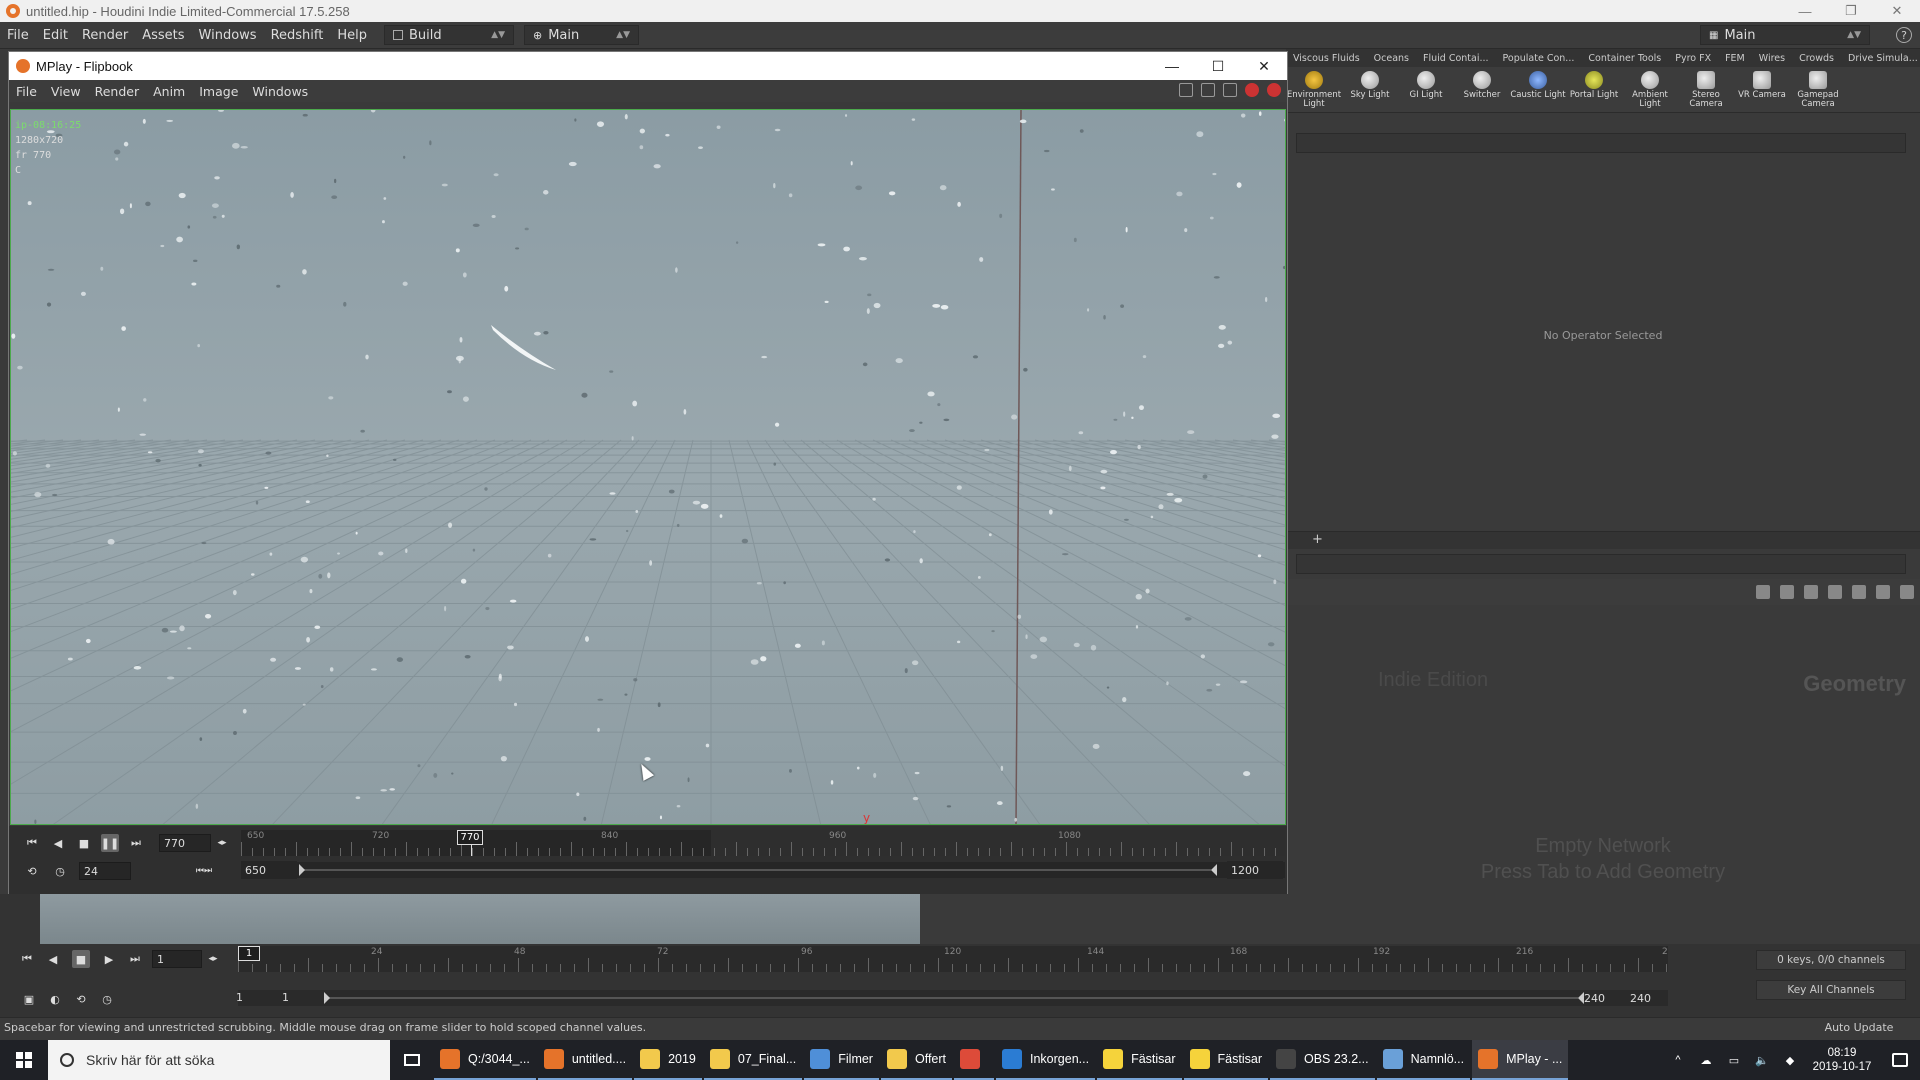 The width and height of the screenshot is (1920, 1080). What do you see at coordinates (1897, 11) in the screenshot?
I see `close-button: ✕` at bounding box center [1897, 11].